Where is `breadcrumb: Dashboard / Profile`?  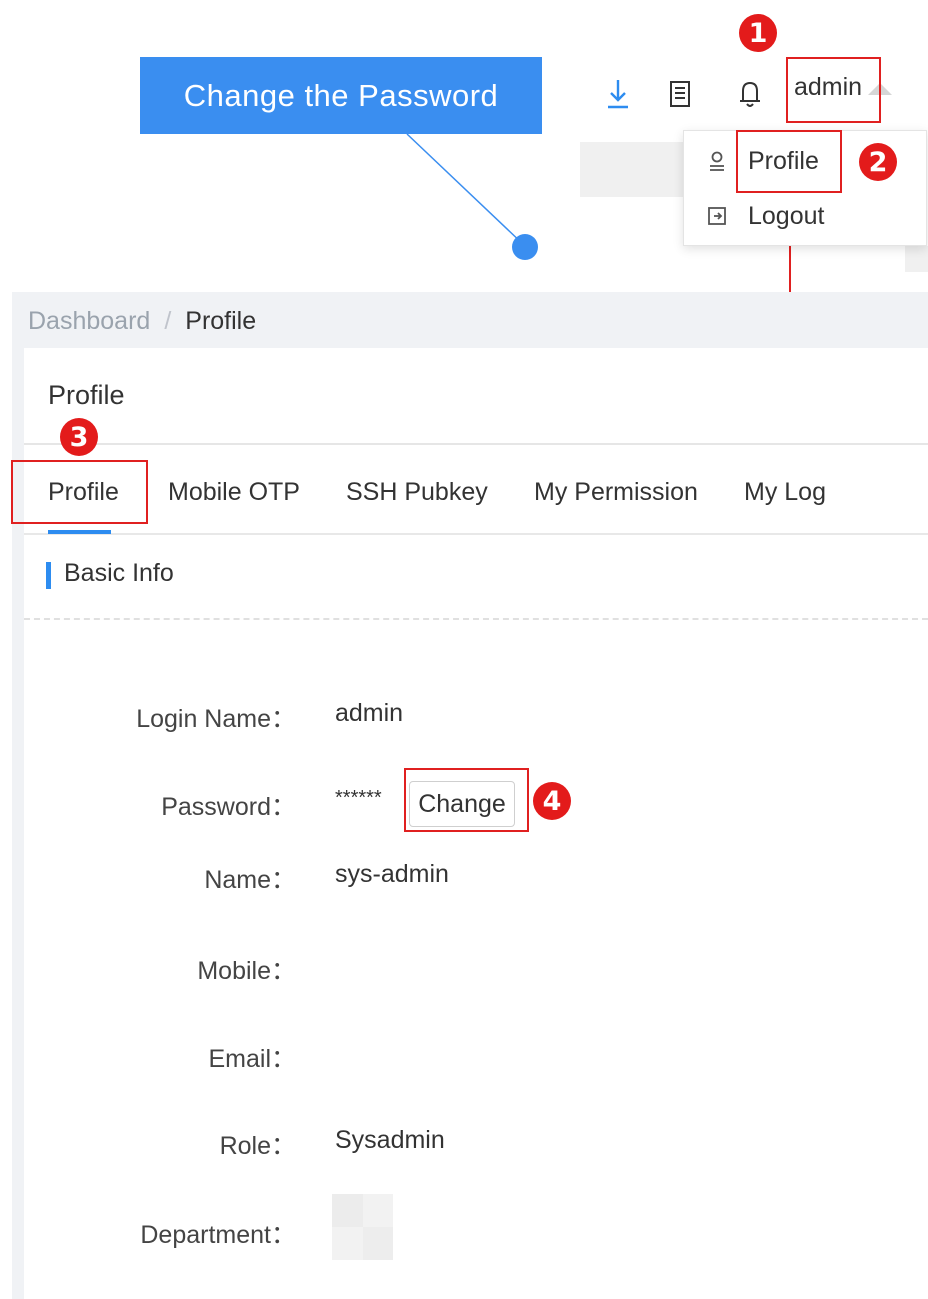
breadcrumb: Dashboard / Profile is located at coordinates (142, 321).